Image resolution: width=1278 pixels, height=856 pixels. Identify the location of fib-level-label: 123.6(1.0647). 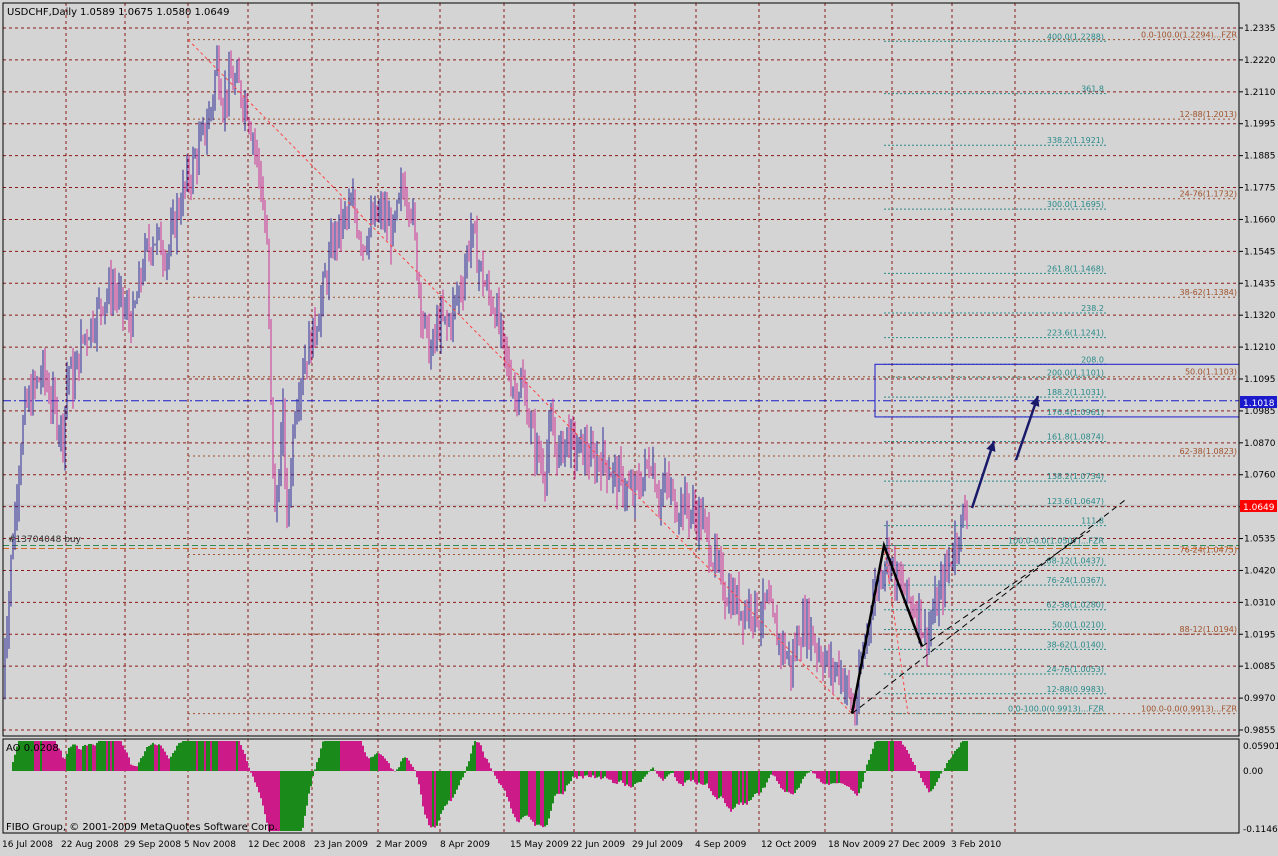
(1075, 501).